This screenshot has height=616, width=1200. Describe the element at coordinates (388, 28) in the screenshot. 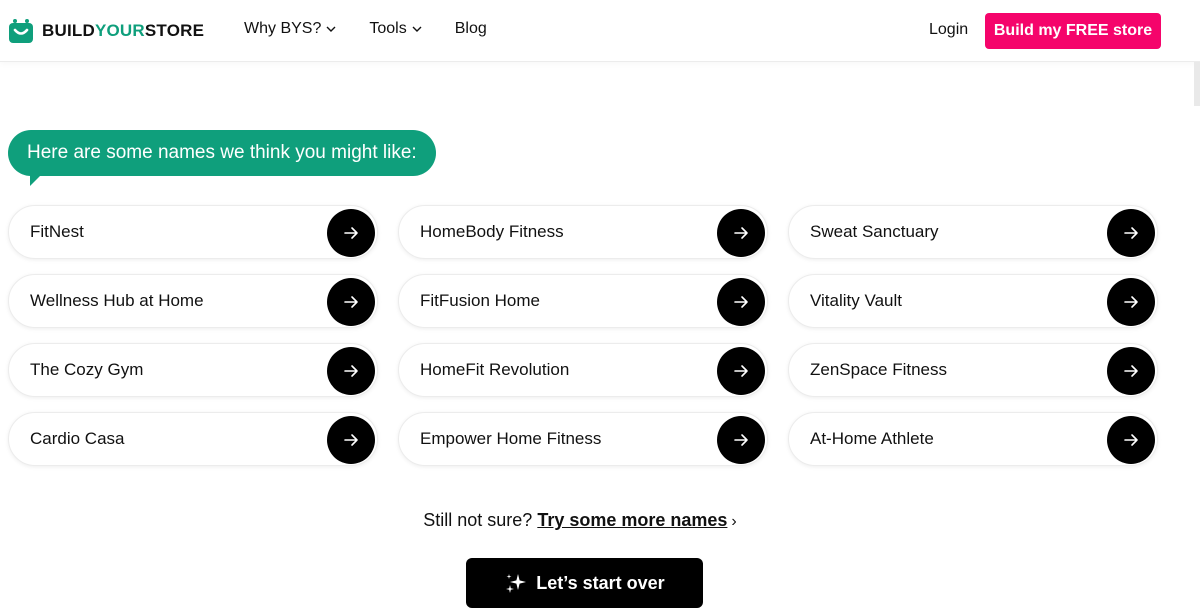

I see `nav-tools-label: Tools` at that location.